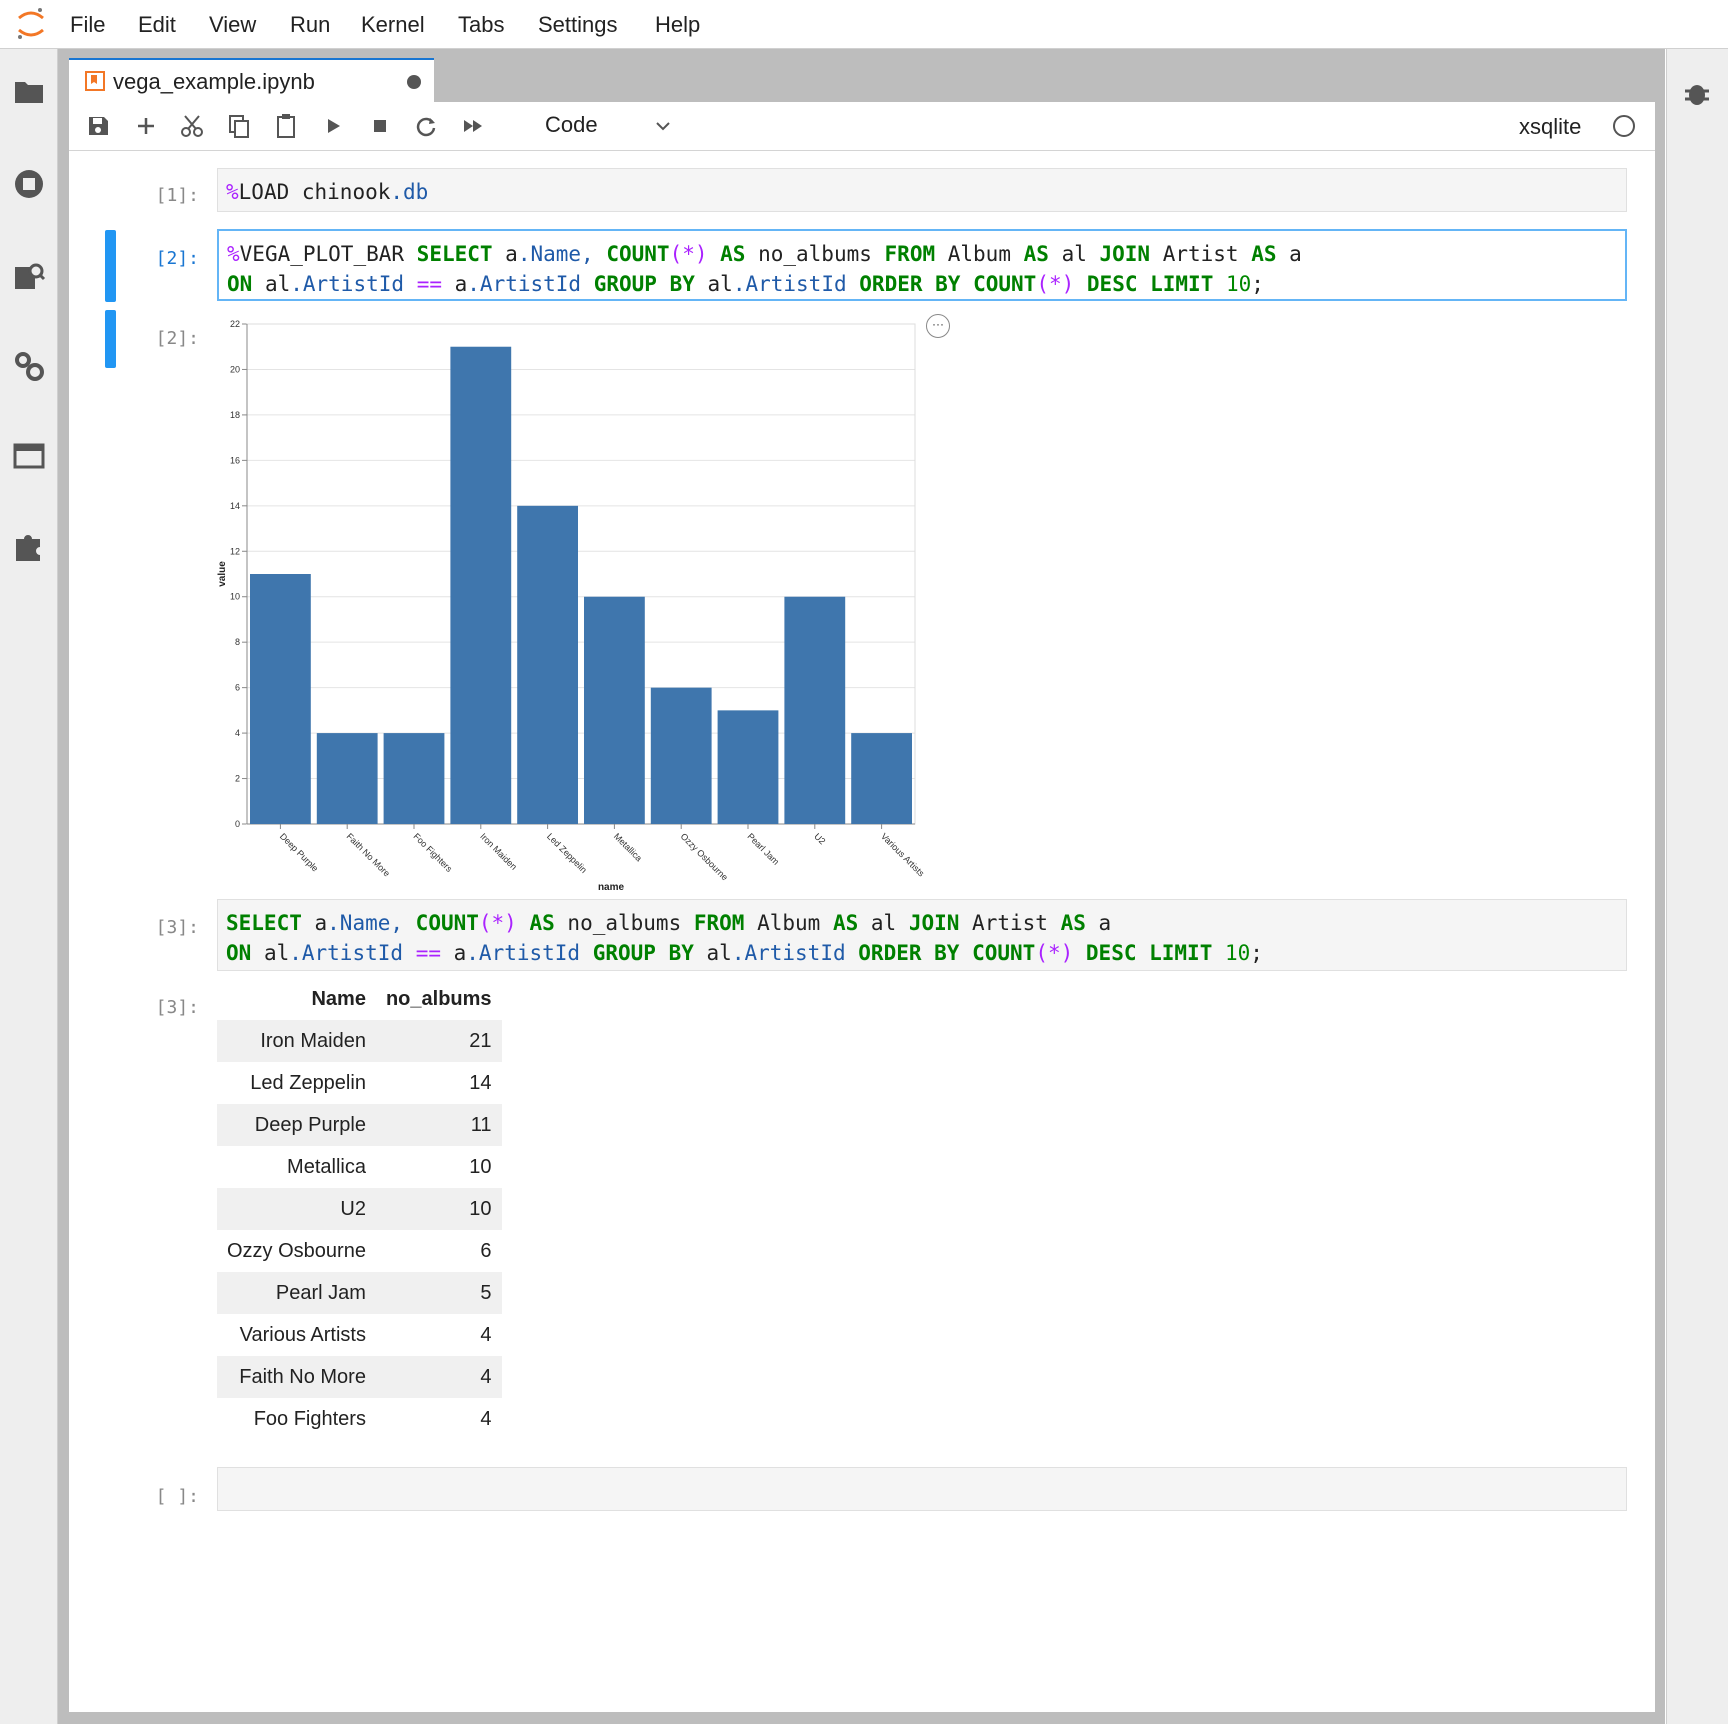  What do you see at coordinates (578, 24) in the screenshot?
I see `menu-settings: Settings` at bounding box center [578, 24].